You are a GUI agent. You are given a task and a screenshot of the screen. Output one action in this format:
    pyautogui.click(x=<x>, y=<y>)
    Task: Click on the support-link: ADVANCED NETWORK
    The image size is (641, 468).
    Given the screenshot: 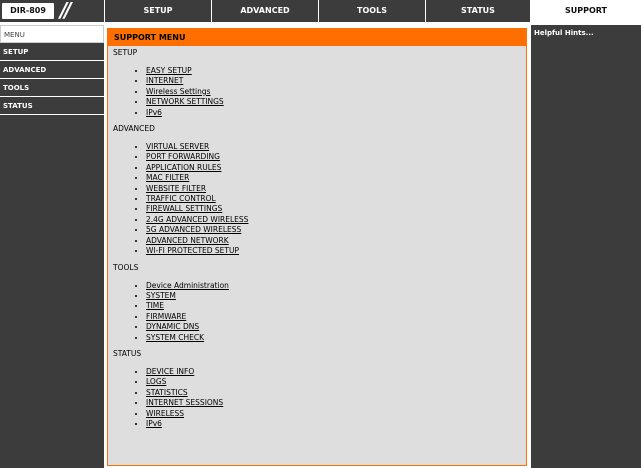 What is the action you would take?
    pyautogui.click(x=187, y=240)
    